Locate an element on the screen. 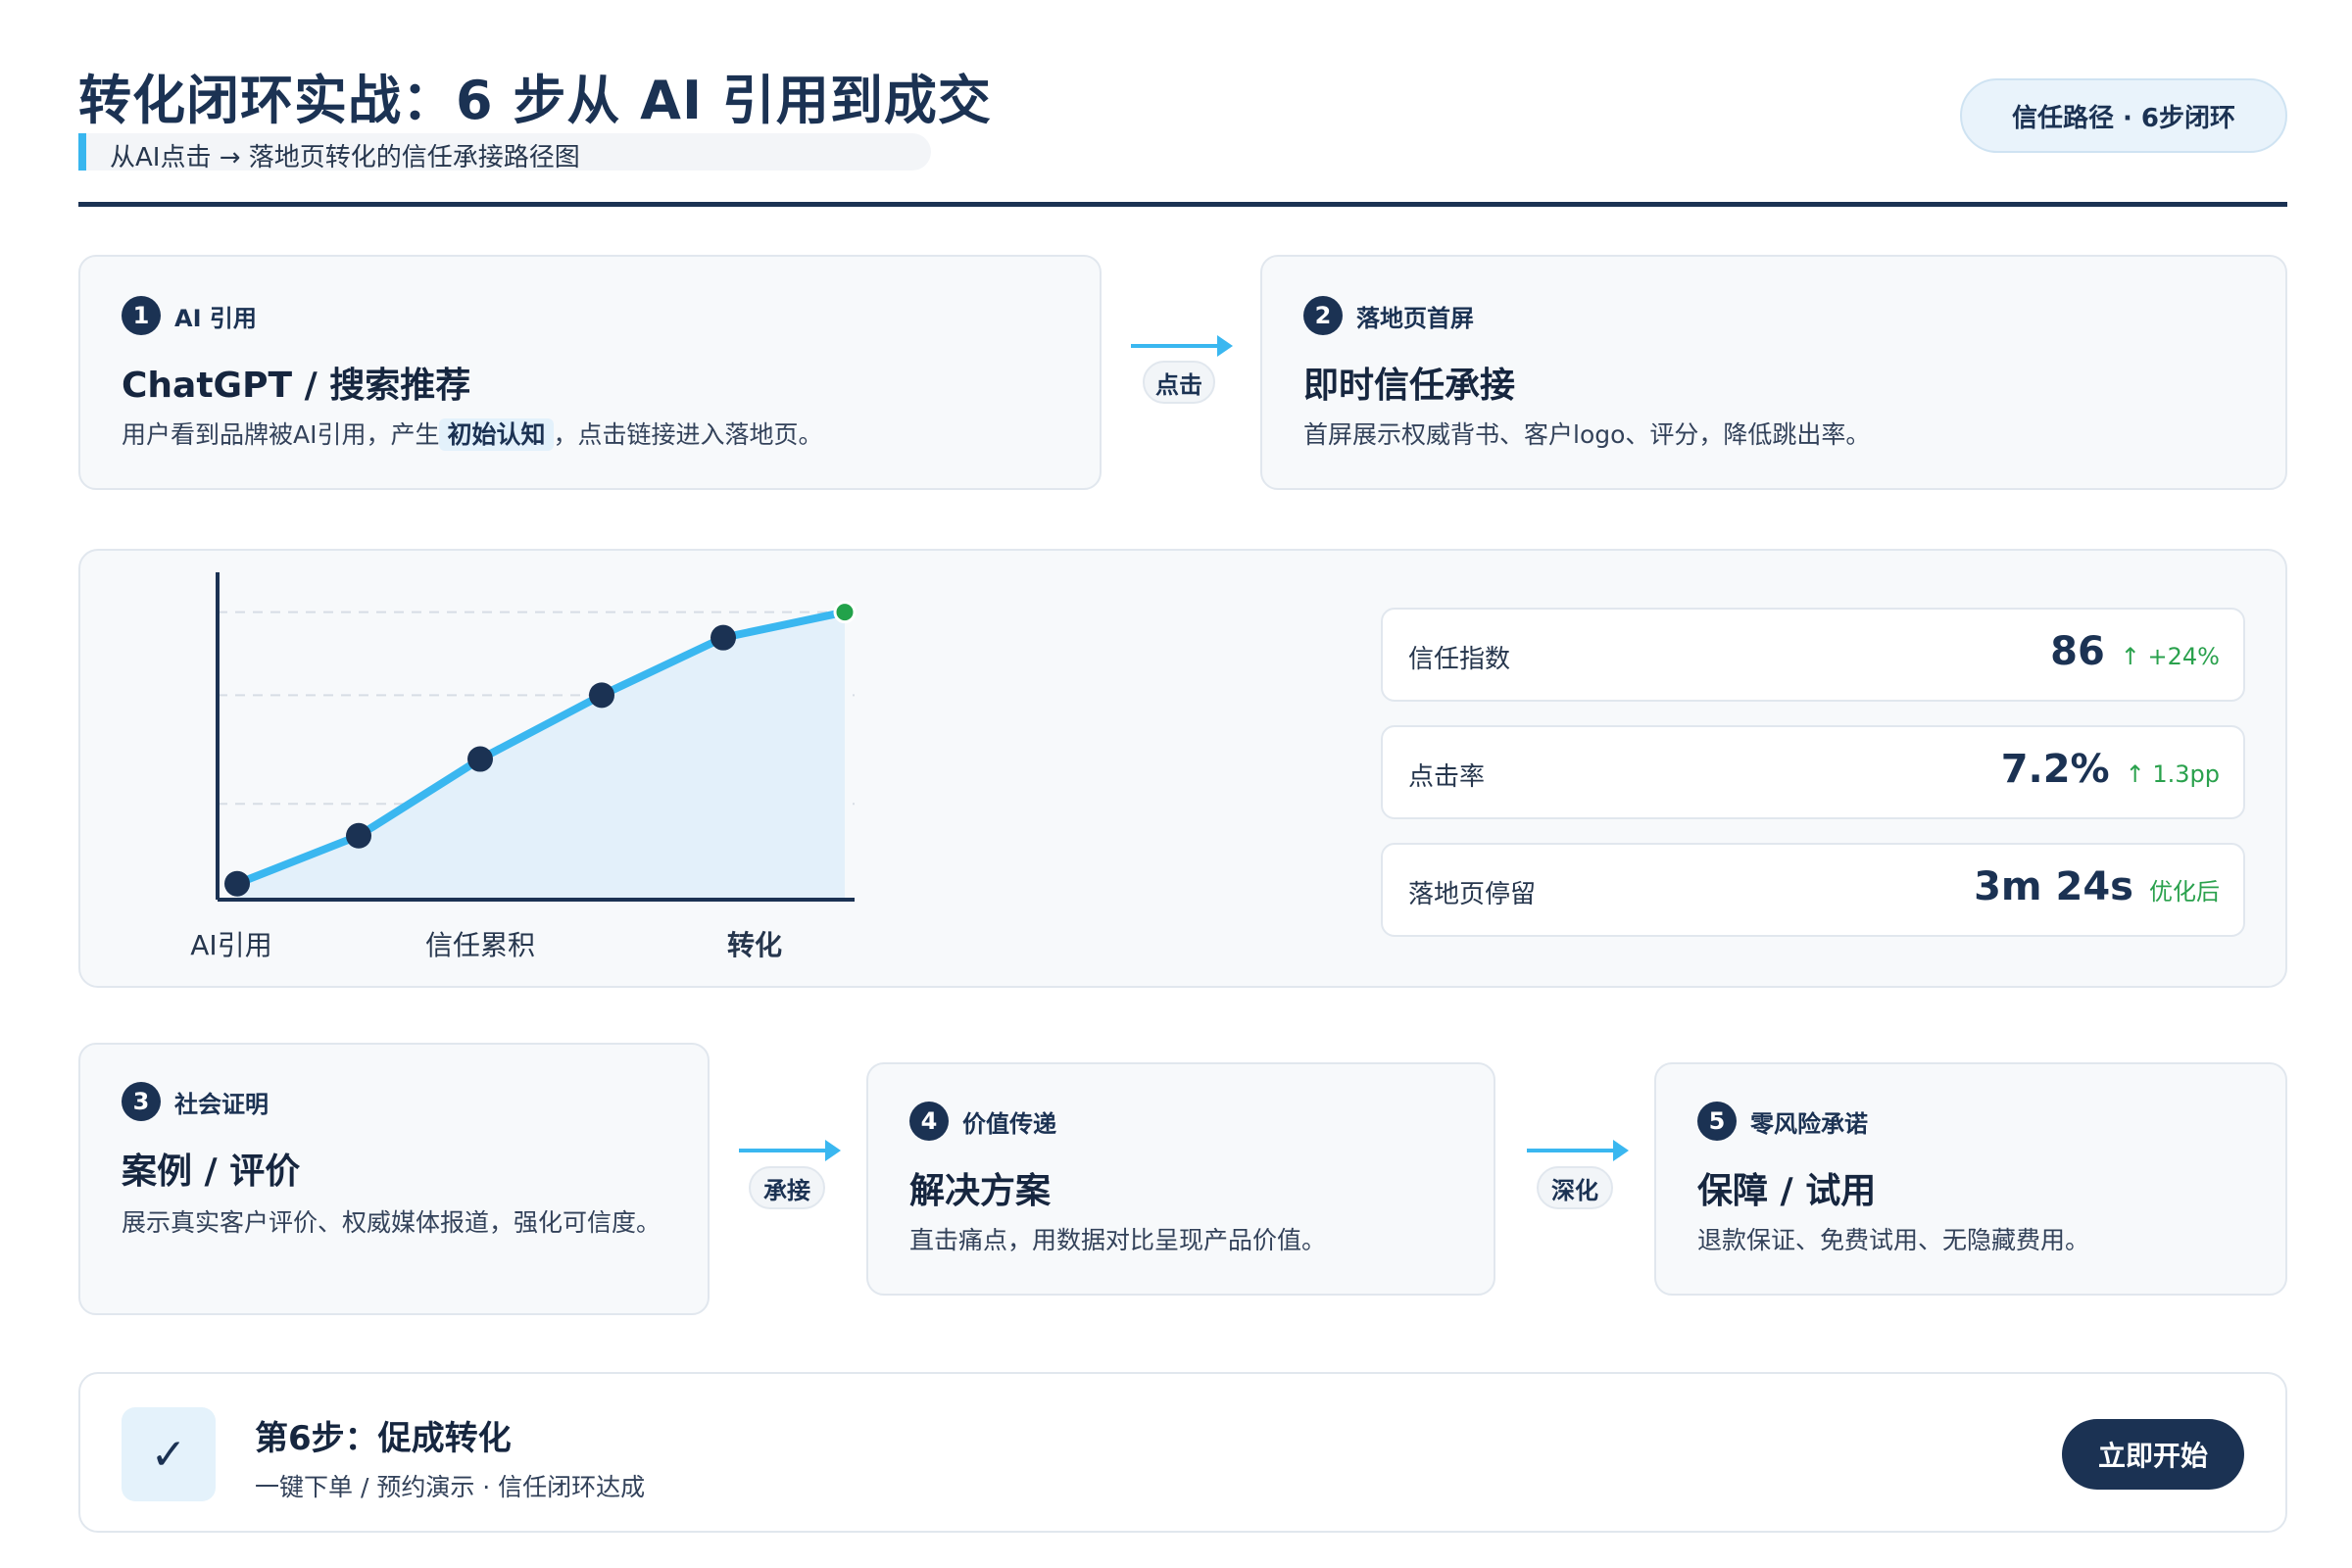 Image resolution: width=2352 pixels, height=1568 pixels. header-badge: 信任路径 · 6步闭环 is located at coordinates (2123, 115).